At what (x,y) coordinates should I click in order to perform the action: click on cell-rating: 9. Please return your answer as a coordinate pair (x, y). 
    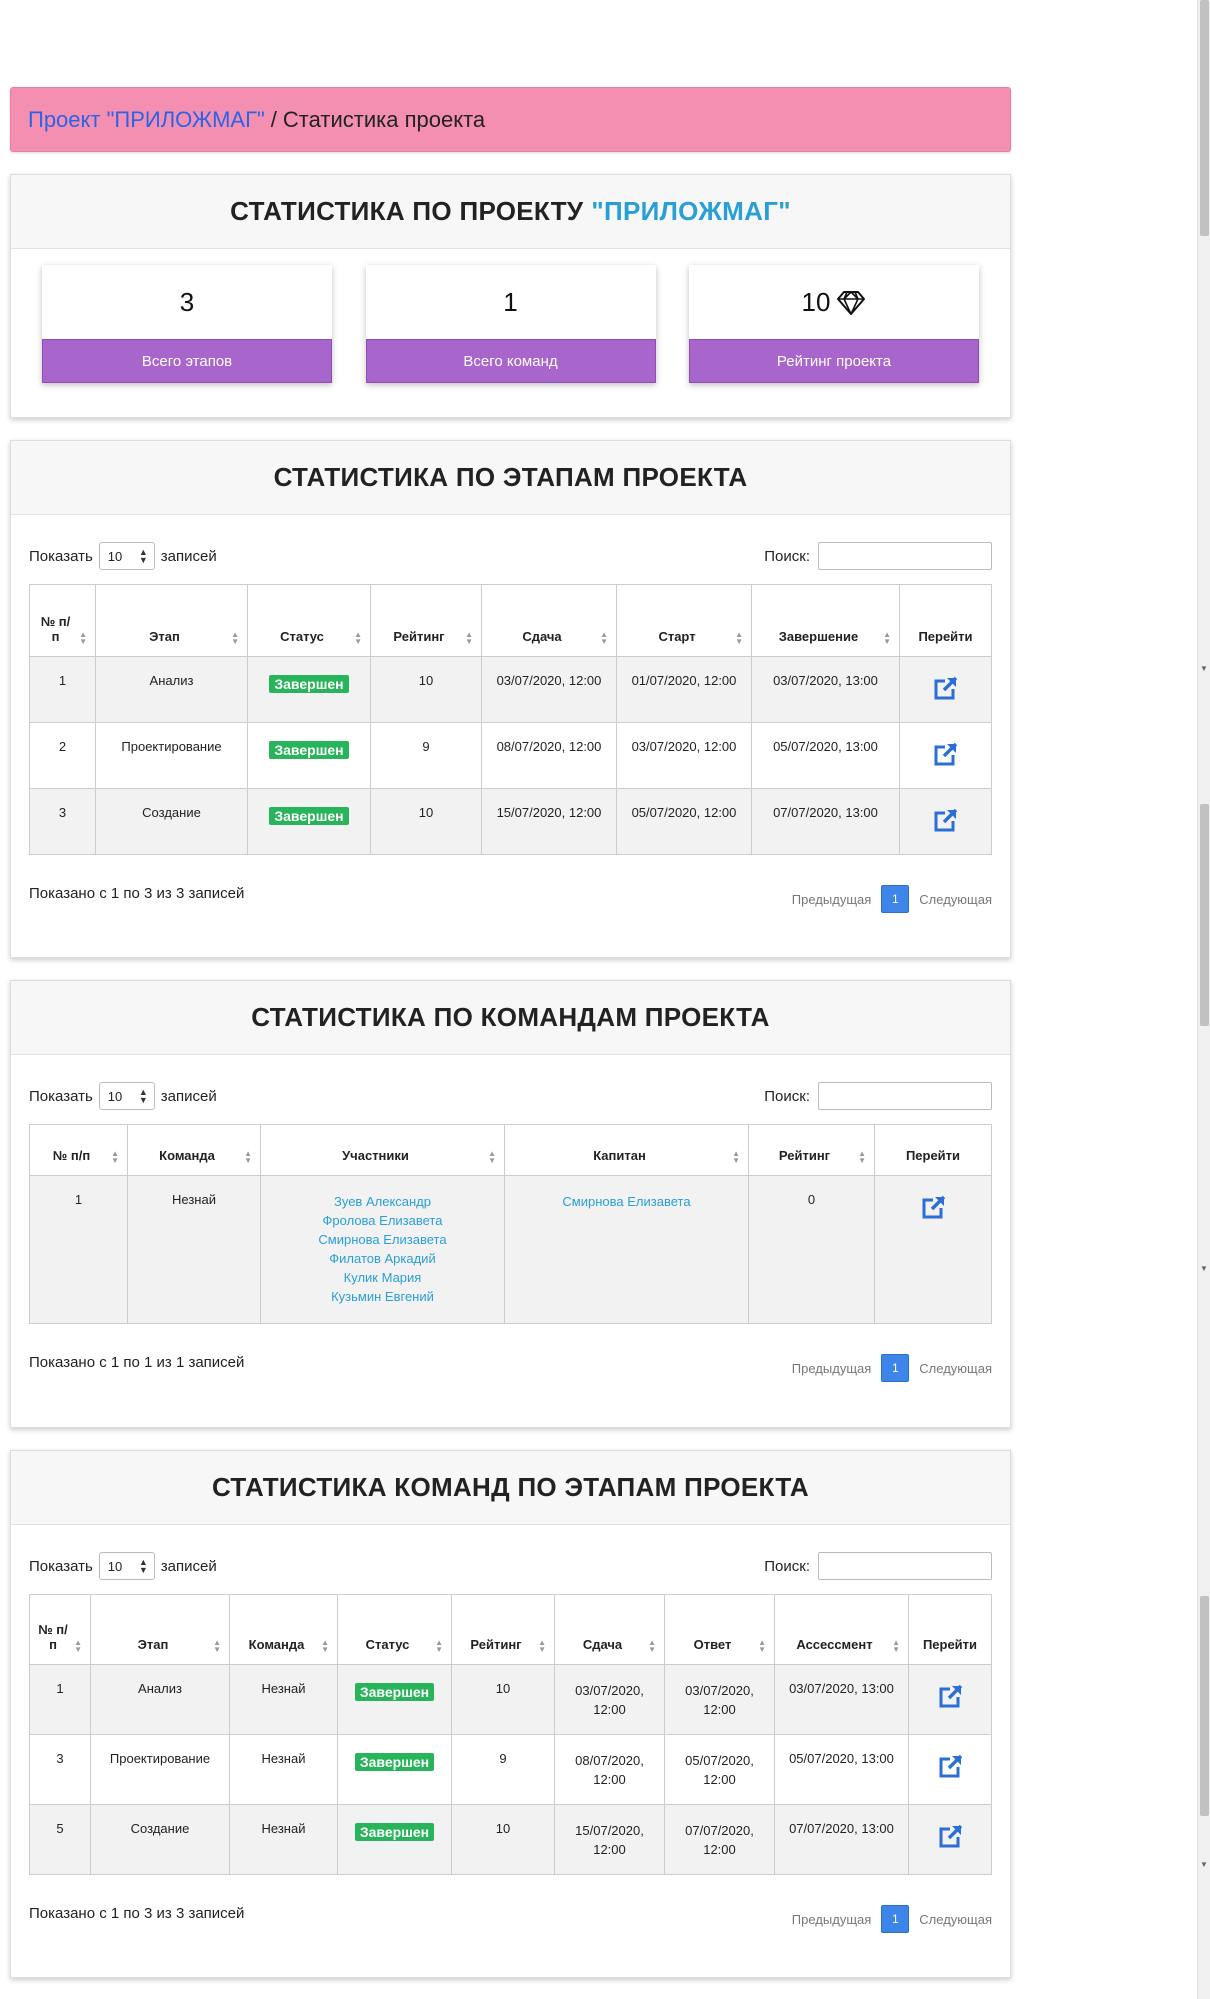
    Looking at the image, I should click on (426, 755).